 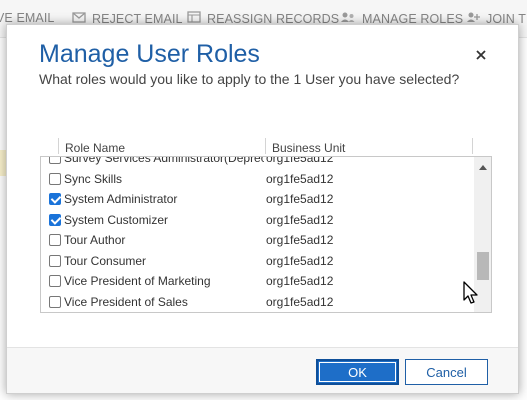 What do you see at coordinates (137, 281) in the screenshot?
I see `role-name: Vice President of Marketing` at bounding box center [137, 281].